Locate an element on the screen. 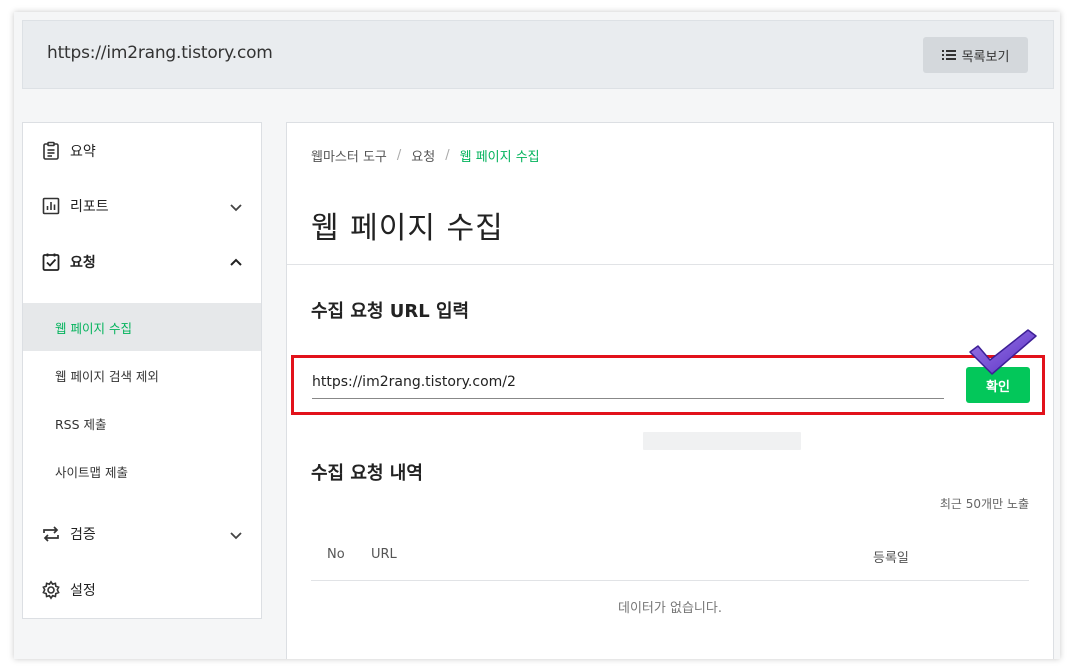 This screenshot has height=671, width=1071. breadcrumb: 웹마스터 도구 / 요청 / 웹 페이지 수집 is located at coordinates (425, 155).